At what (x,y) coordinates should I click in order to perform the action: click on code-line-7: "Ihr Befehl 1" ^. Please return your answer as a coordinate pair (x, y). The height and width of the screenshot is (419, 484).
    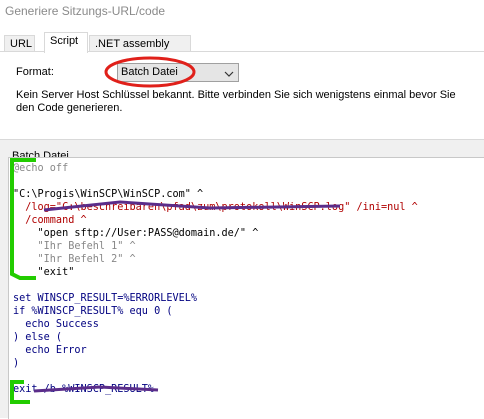
    Looking at the image, I should click on (74, 246).